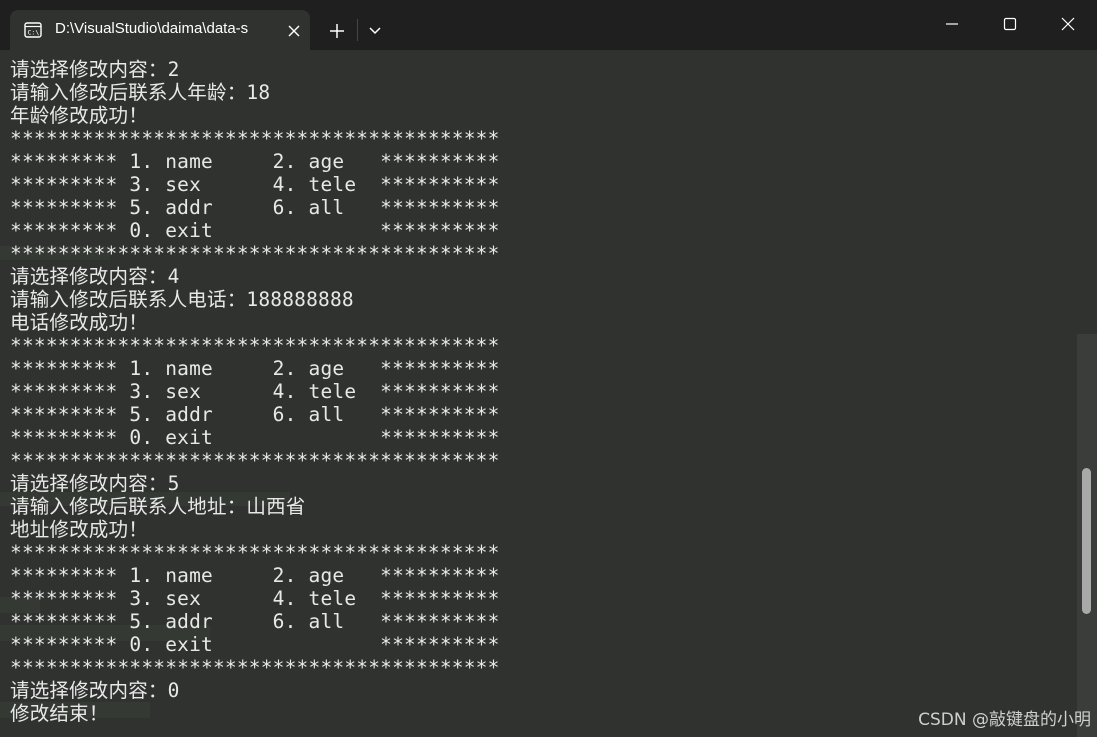 The height and width of the screenshot is (737, 1097). I want to click on scrollbar-track, so click(1087, 535).